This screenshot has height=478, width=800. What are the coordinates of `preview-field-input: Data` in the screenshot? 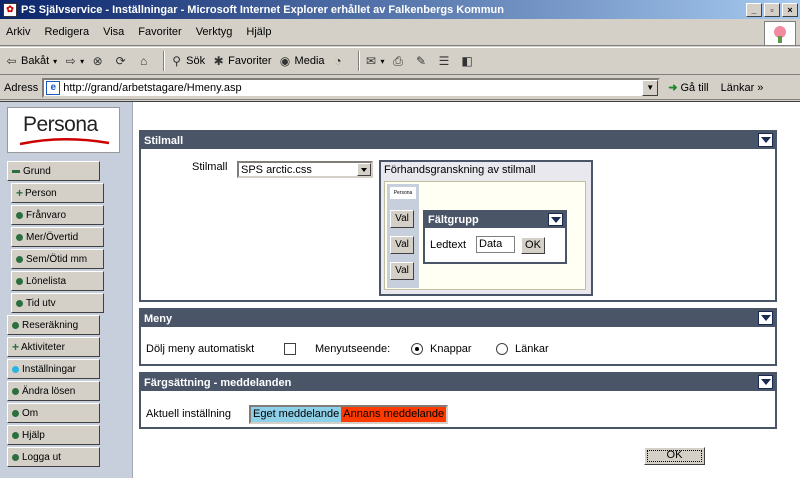 It's located at (495, 244).